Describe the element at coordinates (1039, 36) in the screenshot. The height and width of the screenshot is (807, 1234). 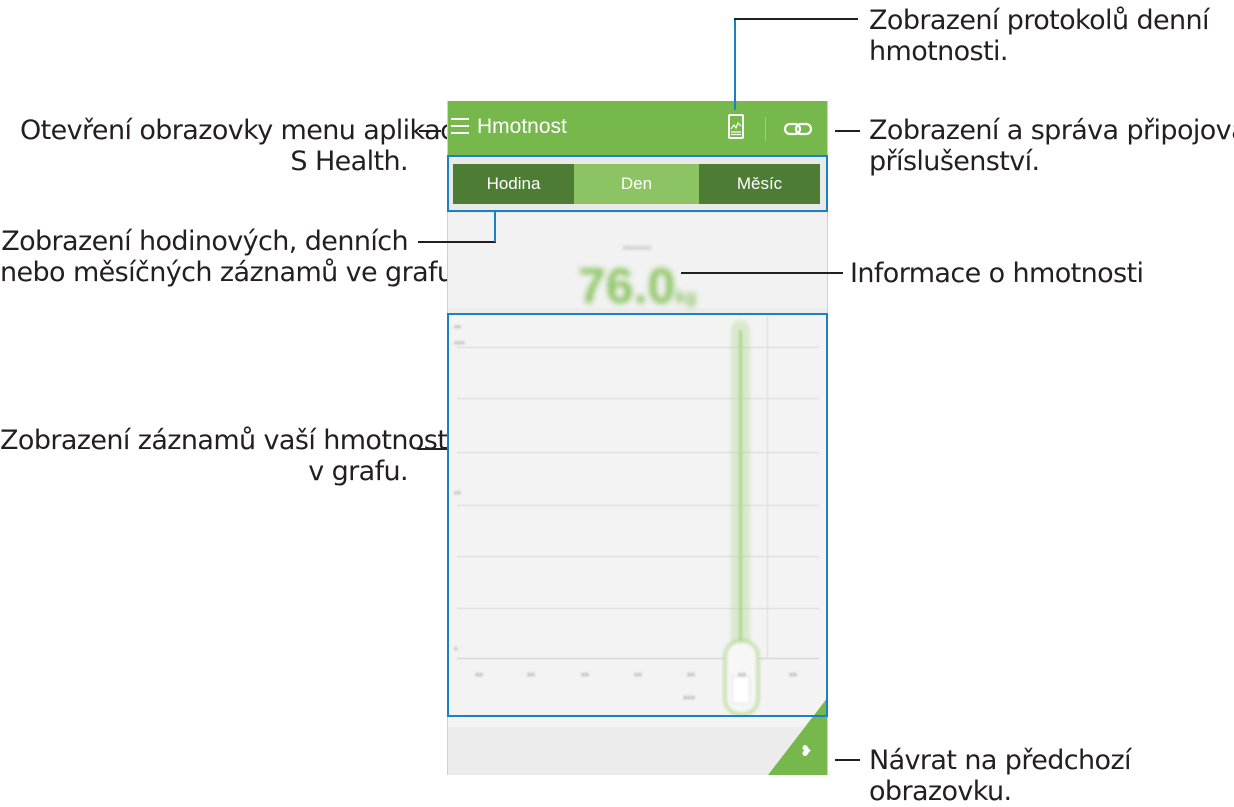
I see `annotation-log: Zobrazení protokolů denní hmotnosti.` at that location.